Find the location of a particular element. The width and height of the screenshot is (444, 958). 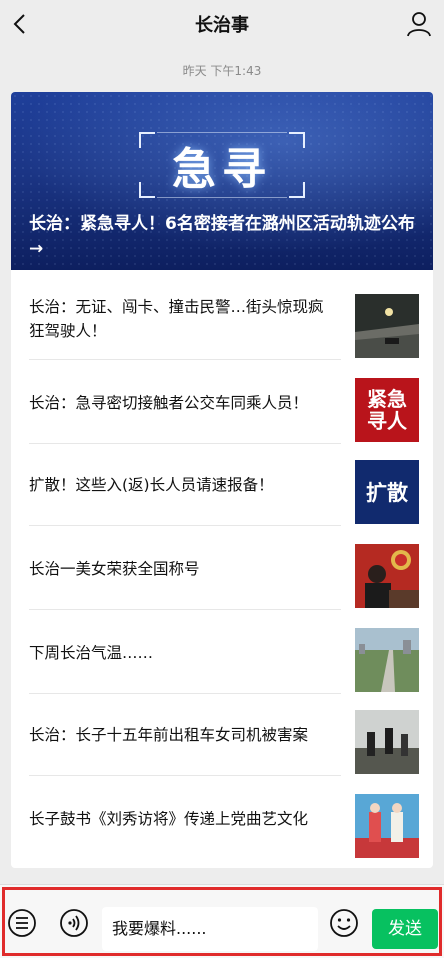

thumbnail-text: 紧急寻人 is located at coordinates (387, 410).